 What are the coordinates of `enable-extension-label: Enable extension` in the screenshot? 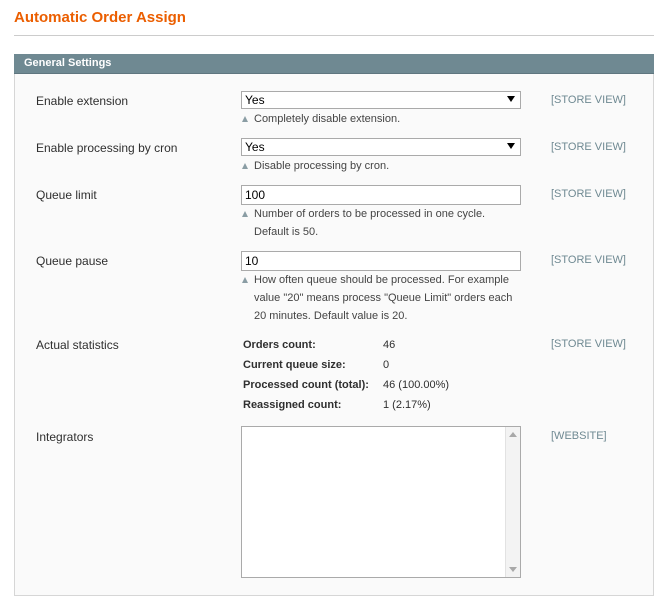 It's located at (82, 101).